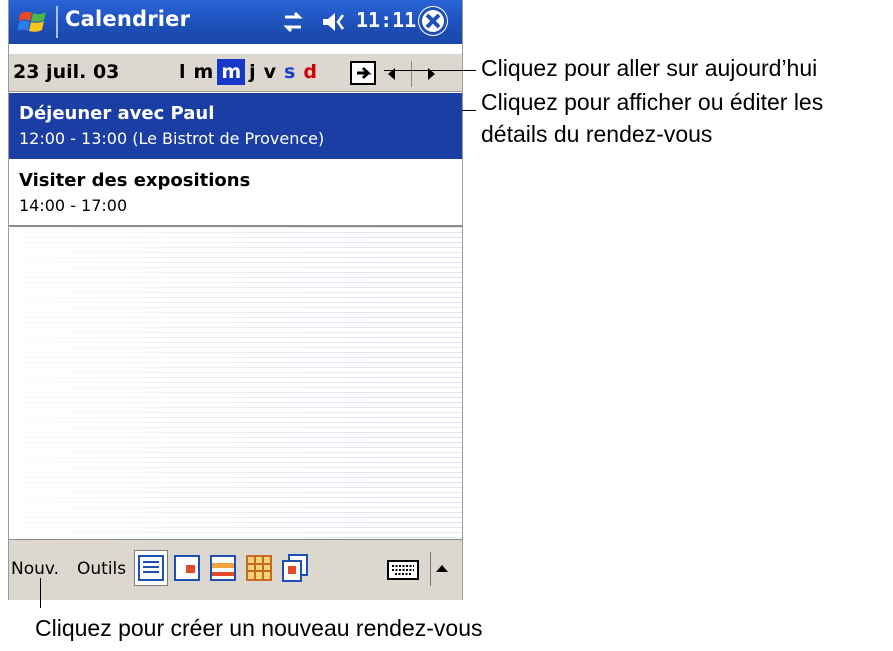 Image resolution: width=893 pixels, height=651 pixels. Describe the element at coordinates (386, 20) in the screenshot. I see `clock: 11:11` at that location.